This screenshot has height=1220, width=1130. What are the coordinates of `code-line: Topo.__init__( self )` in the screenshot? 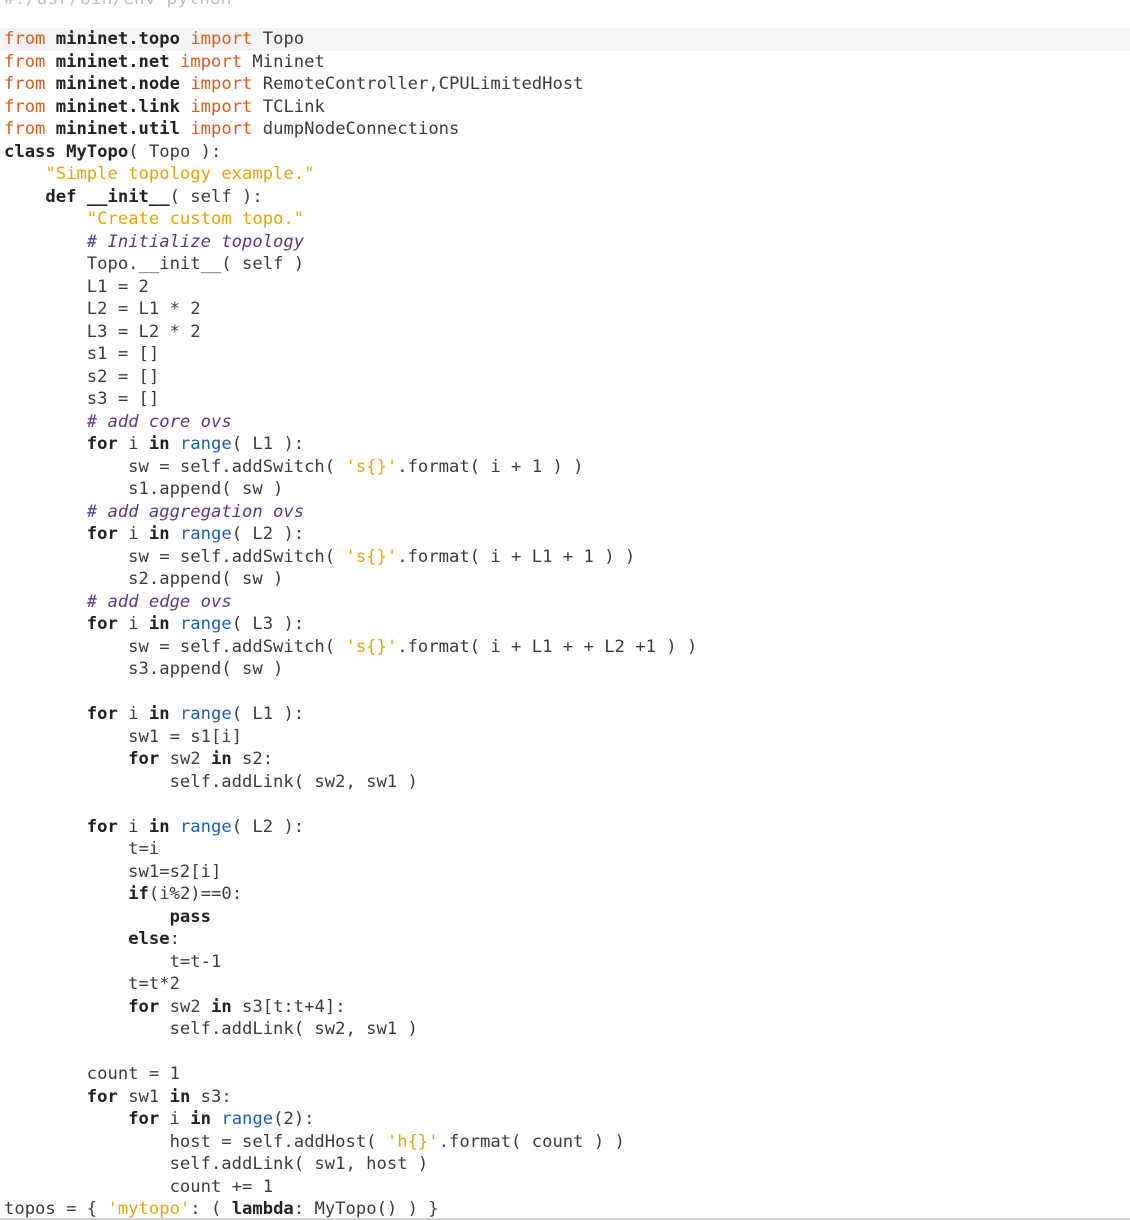 It's located at (350, 264).